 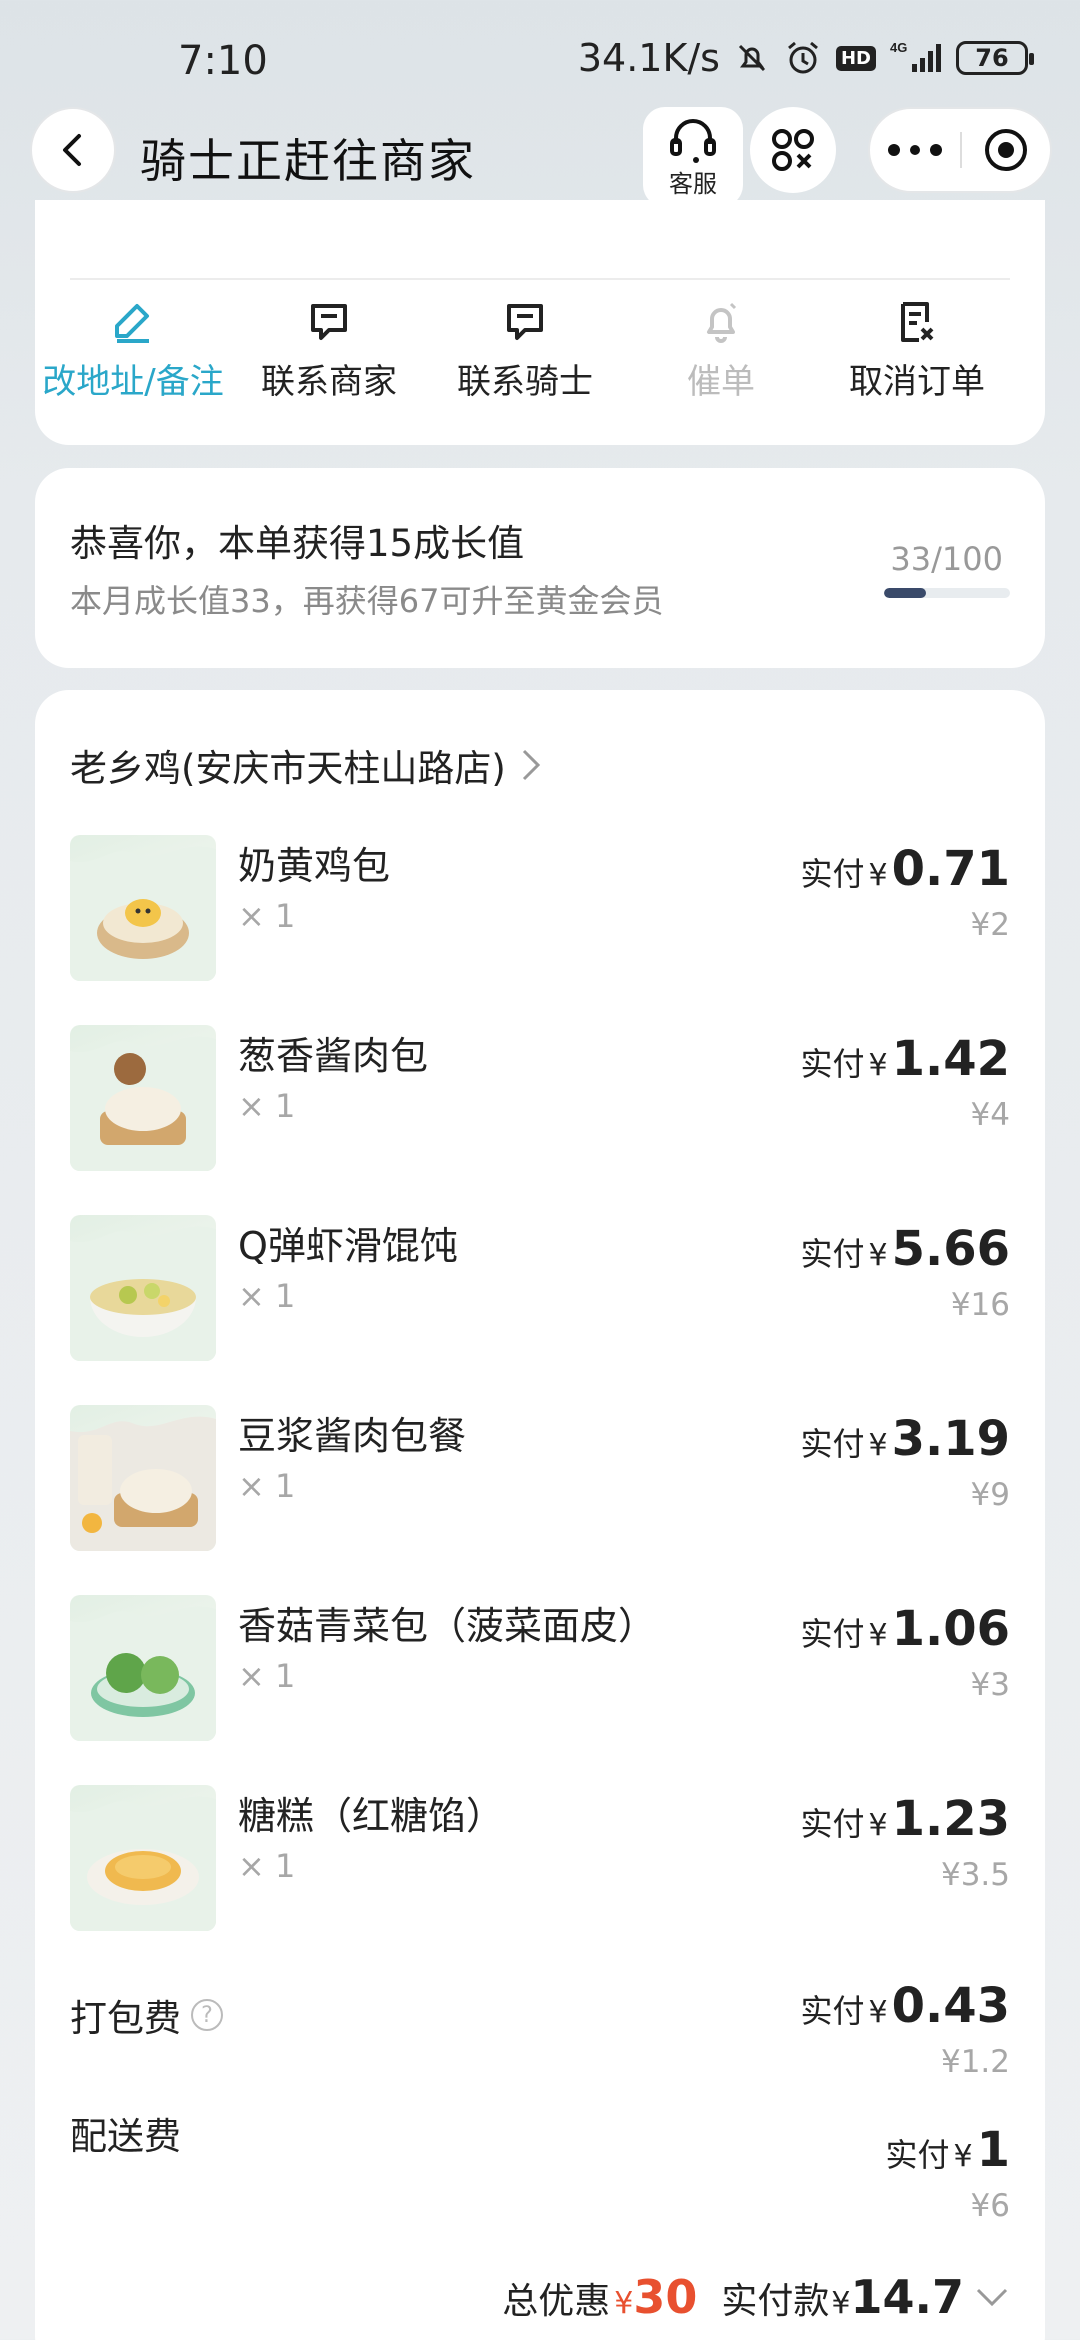 I want to click on action-label: 催单, so click(x=721, y=382).